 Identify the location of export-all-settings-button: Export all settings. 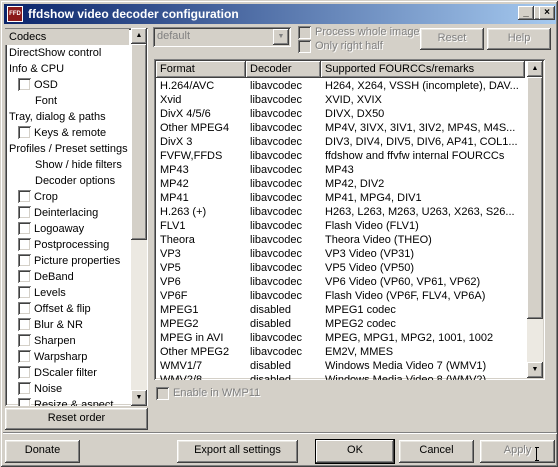
(237, 451).